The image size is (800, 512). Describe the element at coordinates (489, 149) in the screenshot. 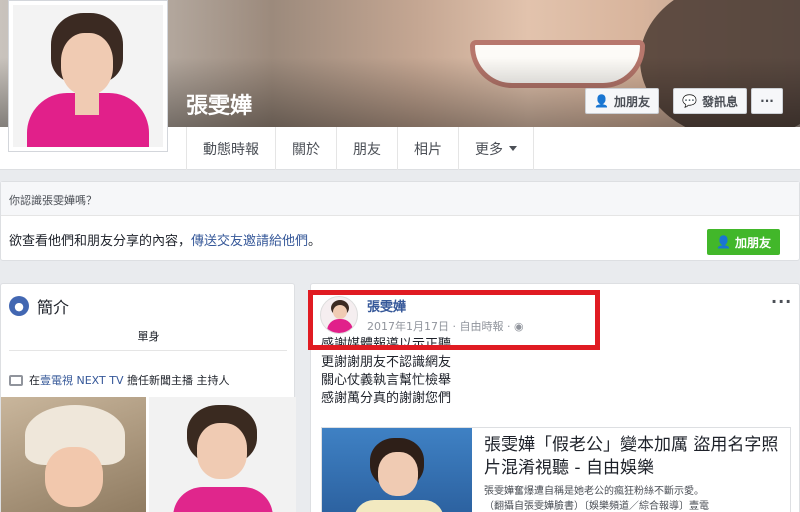

I see `tab-more-label: 更多` at that location.